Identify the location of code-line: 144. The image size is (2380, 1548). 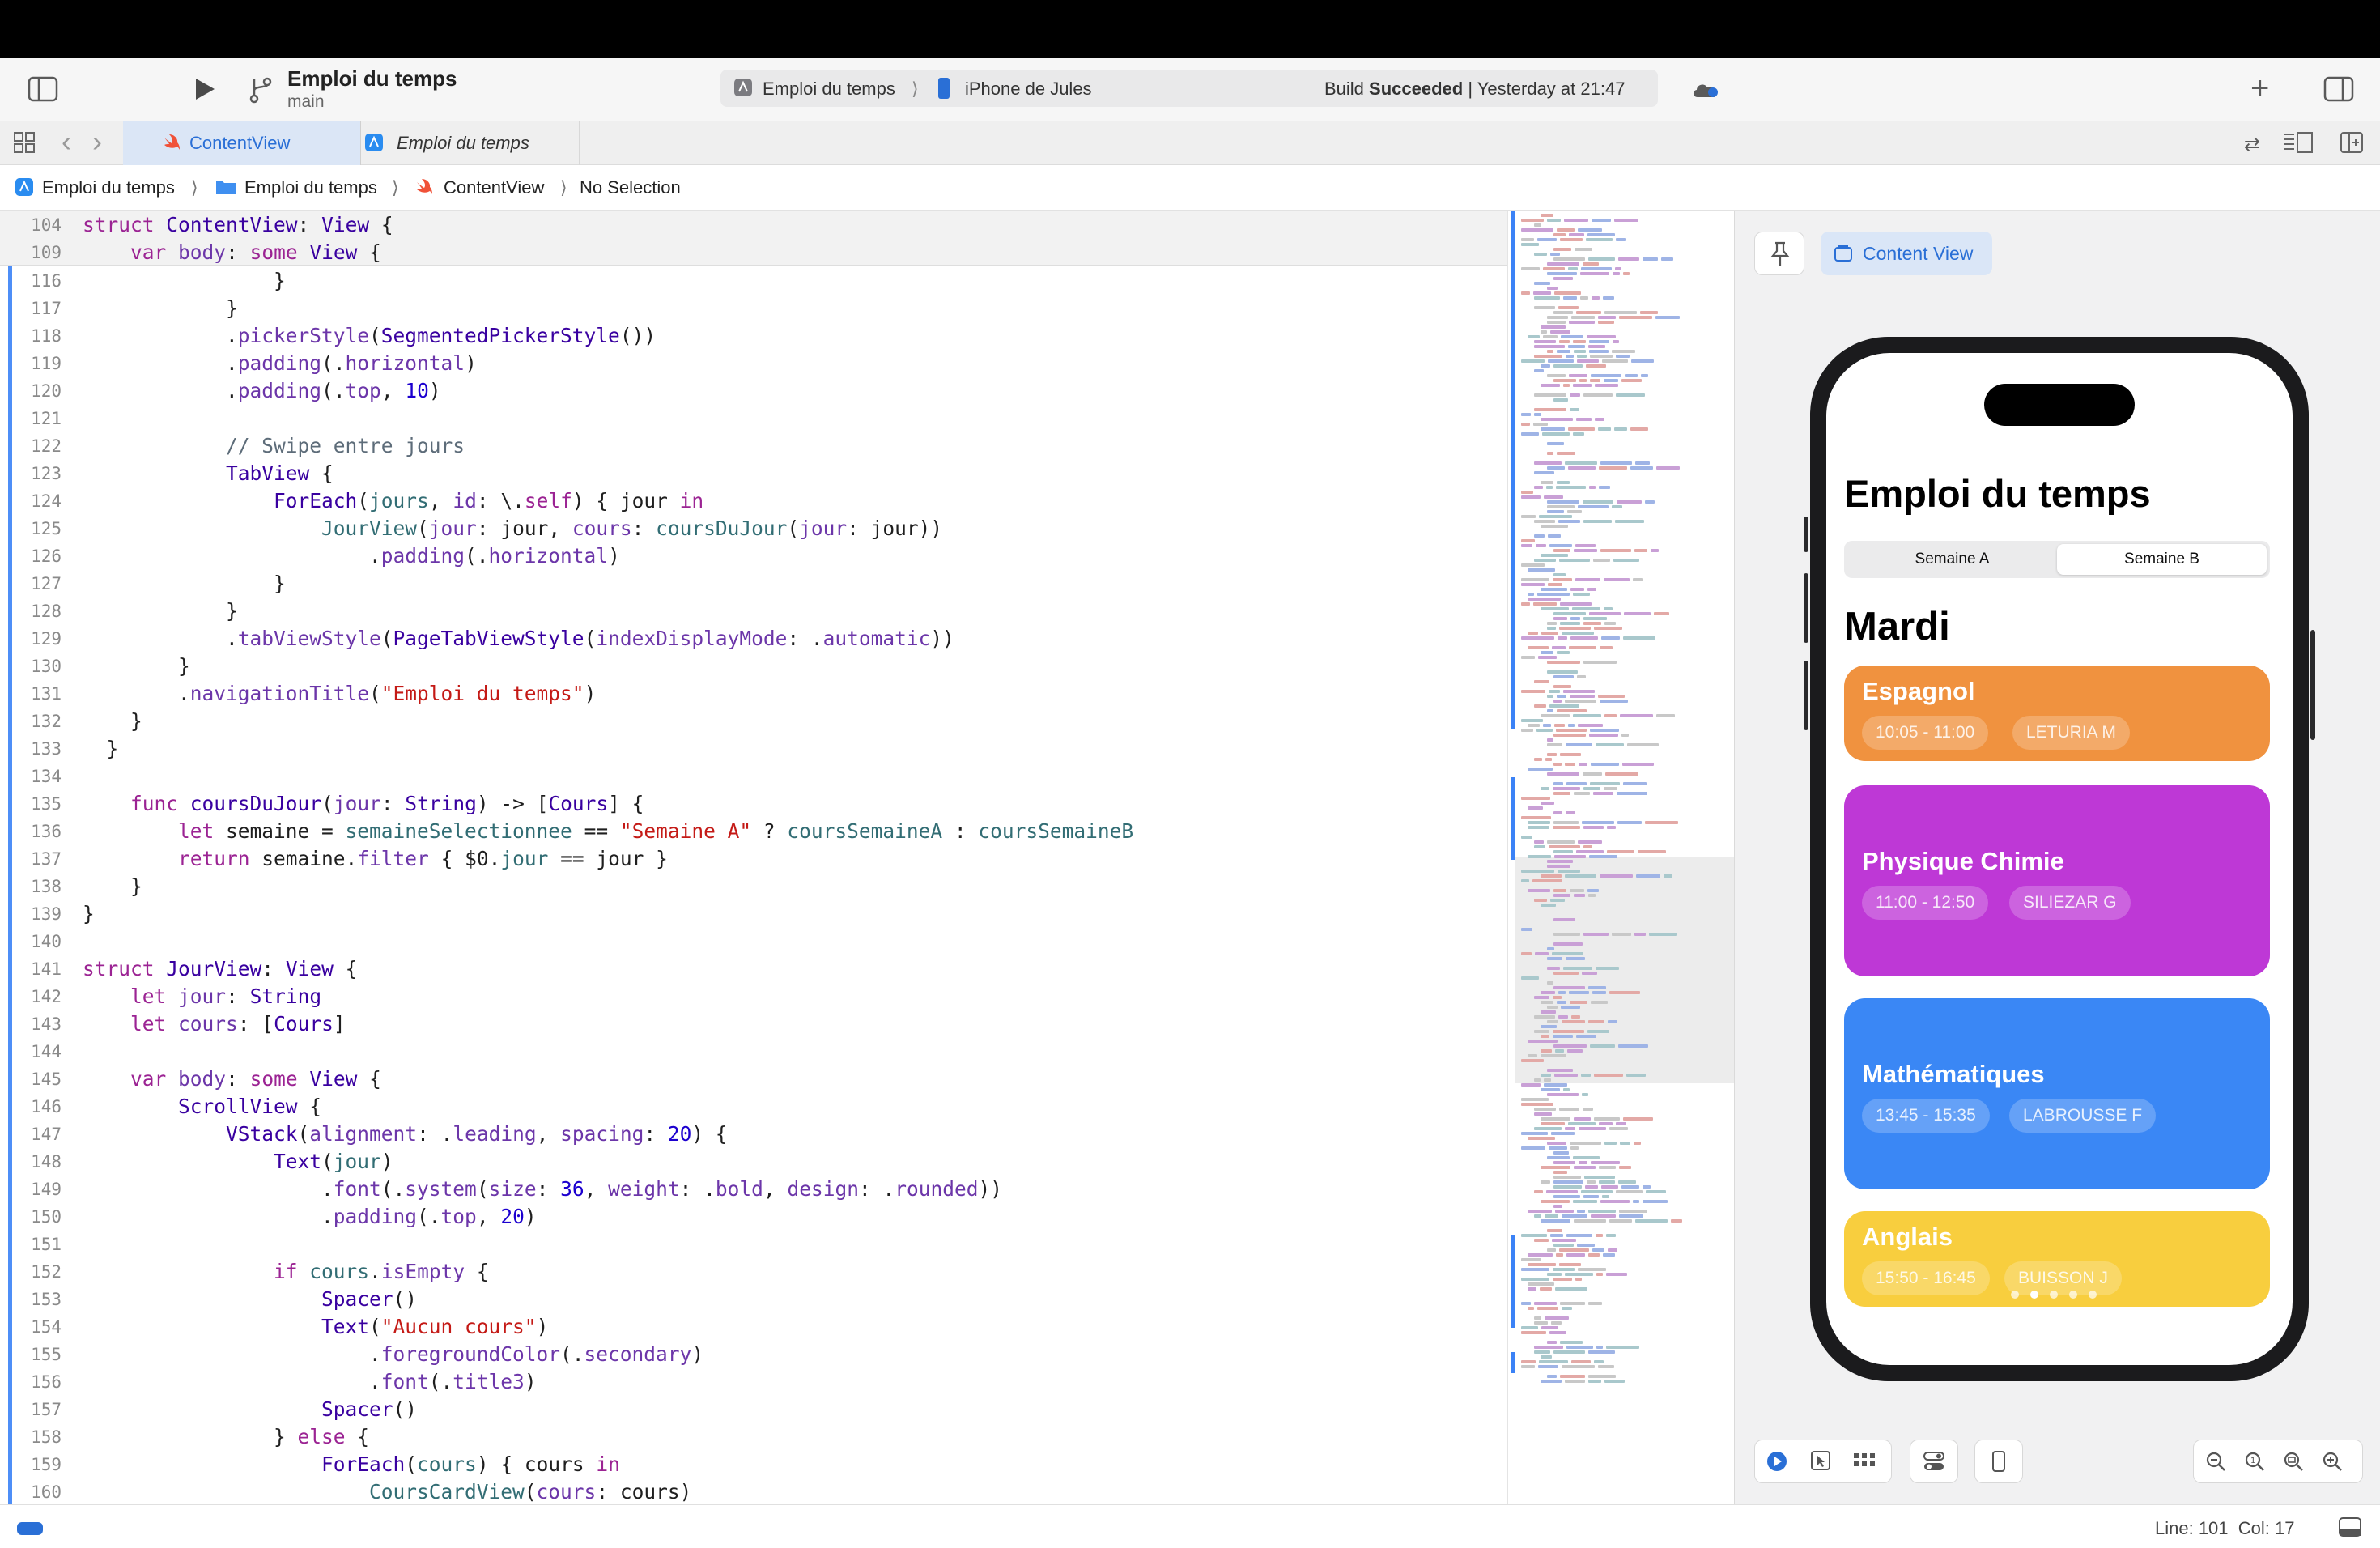
(754, 1051).